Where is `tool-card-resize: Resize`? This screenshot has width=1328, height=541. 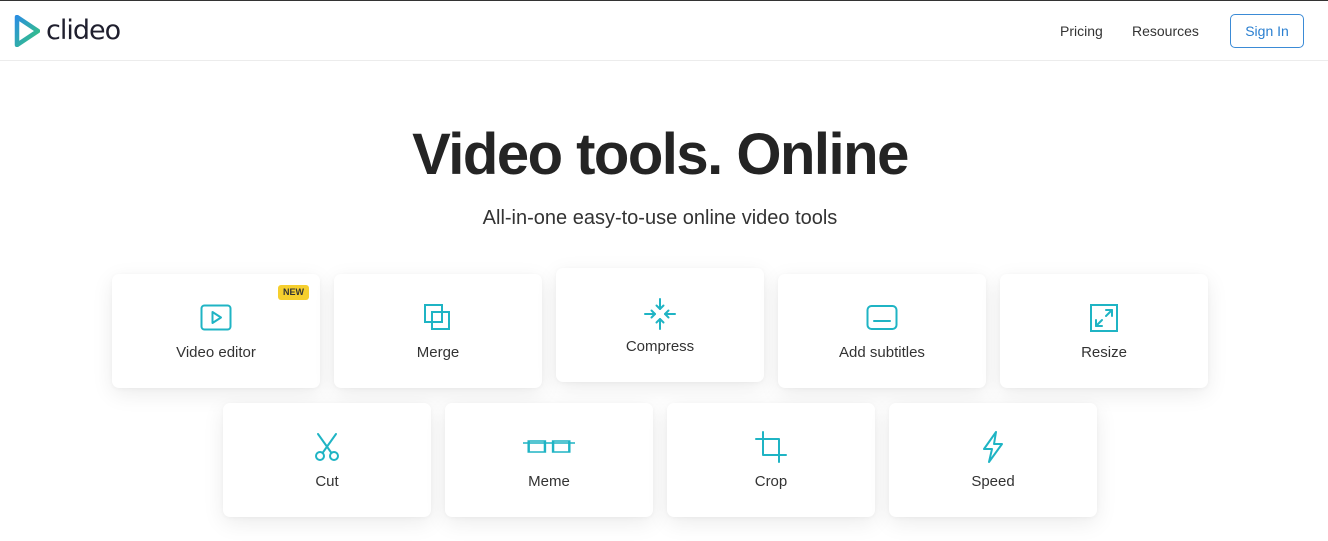
tool-card-resize: Resize is located at coordinates (1104, 331).